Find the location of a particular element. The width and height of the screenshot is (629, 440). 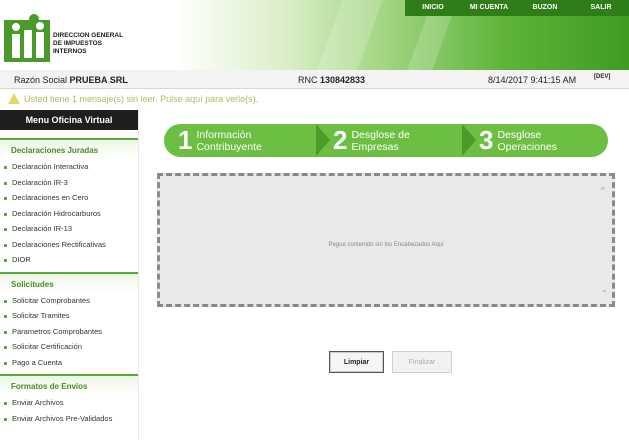

sidebar-item-enviar-archivos-prevalidados: Enviar Archivos Pre-Validados is located at coordinates (69, 419).